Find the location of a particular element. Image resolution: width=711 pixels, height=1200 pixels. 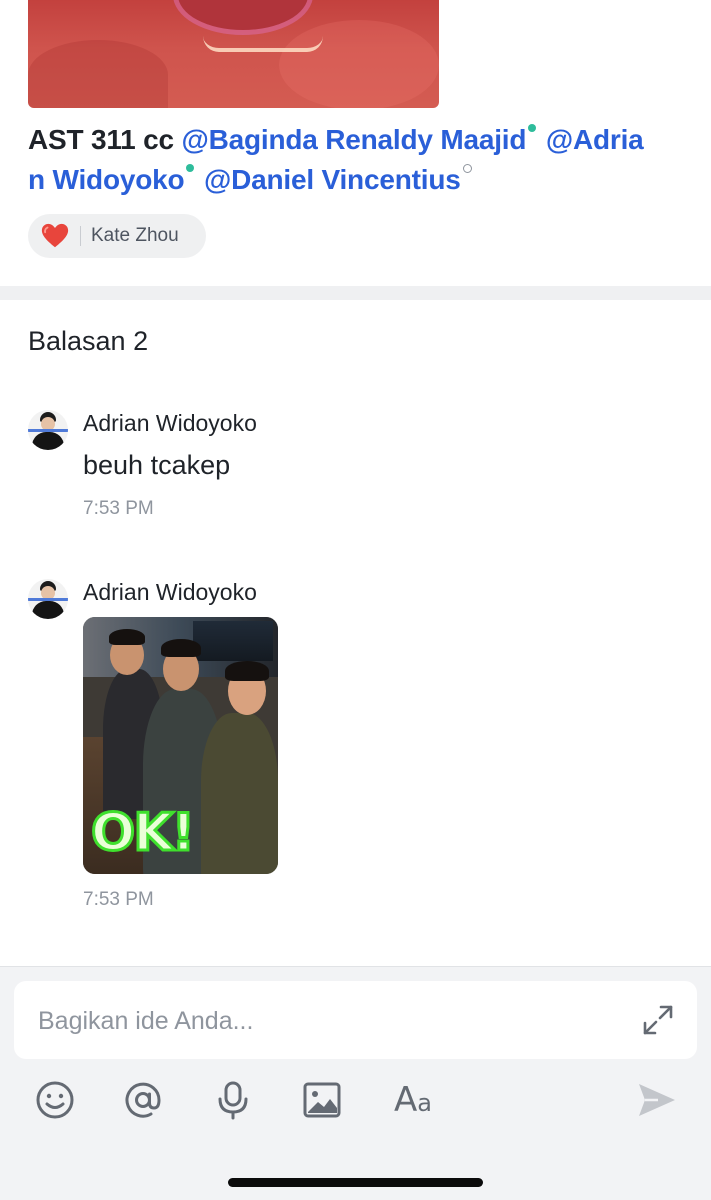

microphone-icon is located at coordinates (233, 1100).